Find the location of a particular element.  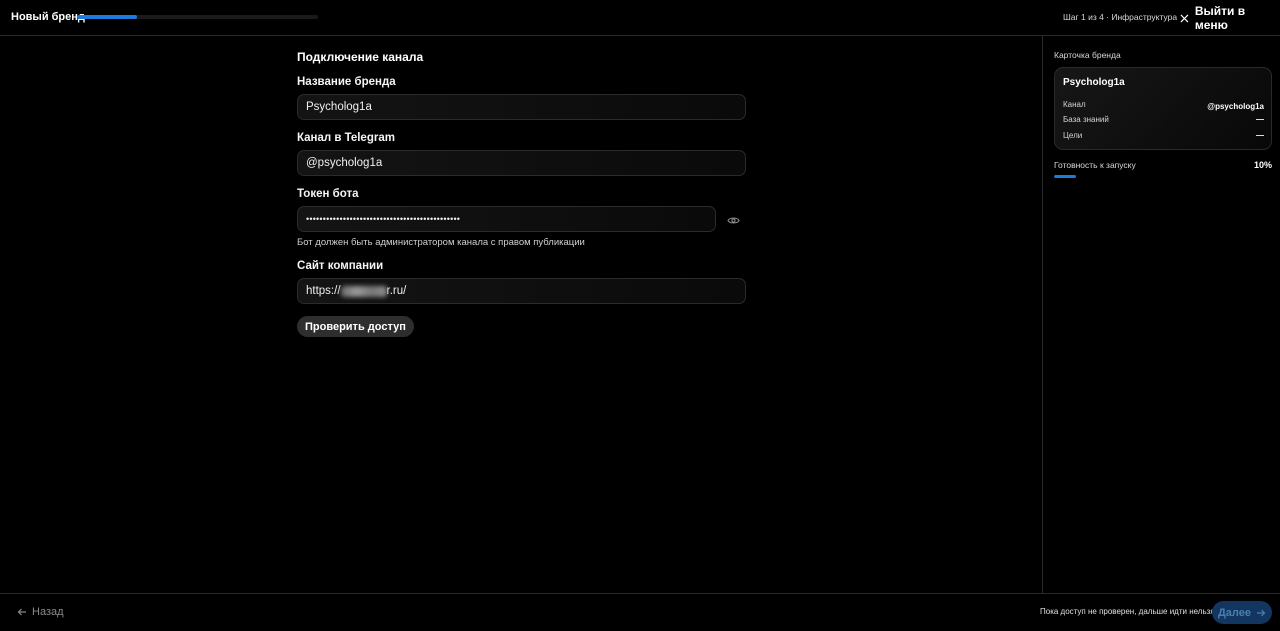

brand-card-title: Карточка бренда is located at coordinates (1087, 55).